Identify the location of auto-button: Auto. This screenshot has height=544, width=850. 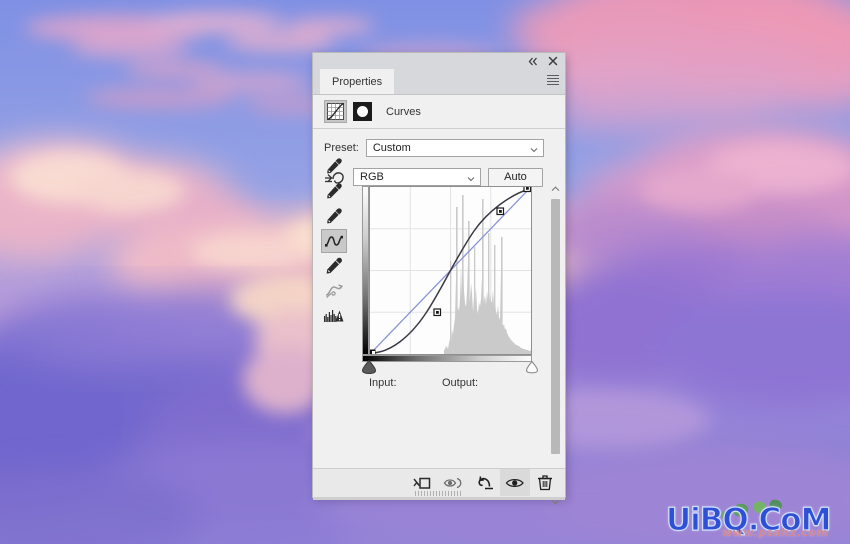
(515, 177).